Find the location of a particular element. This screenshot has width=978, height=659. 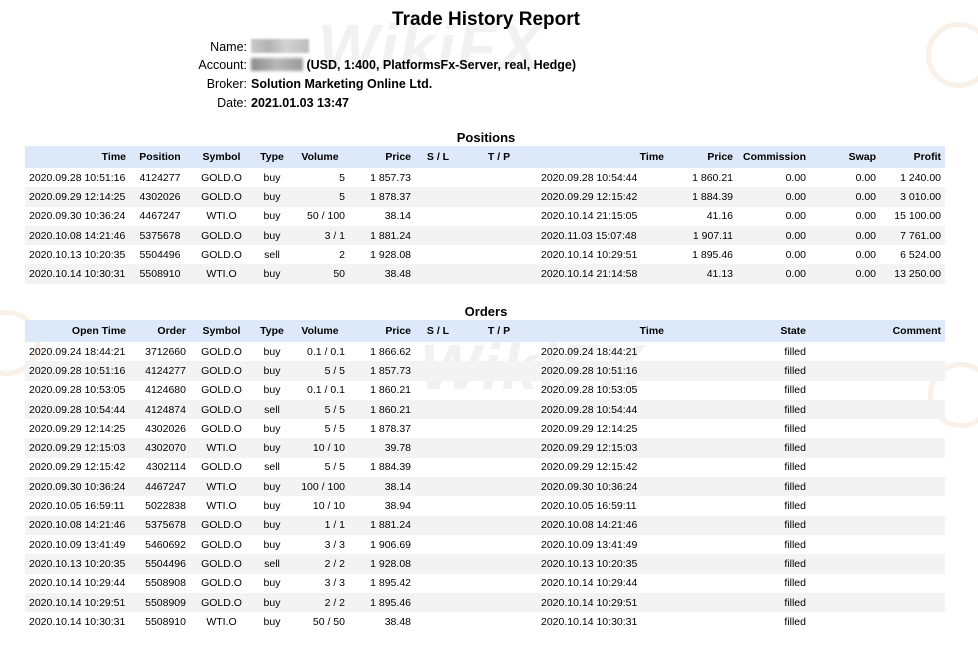

table-cell: 1 / 1 is located at coordinates (320, 525).